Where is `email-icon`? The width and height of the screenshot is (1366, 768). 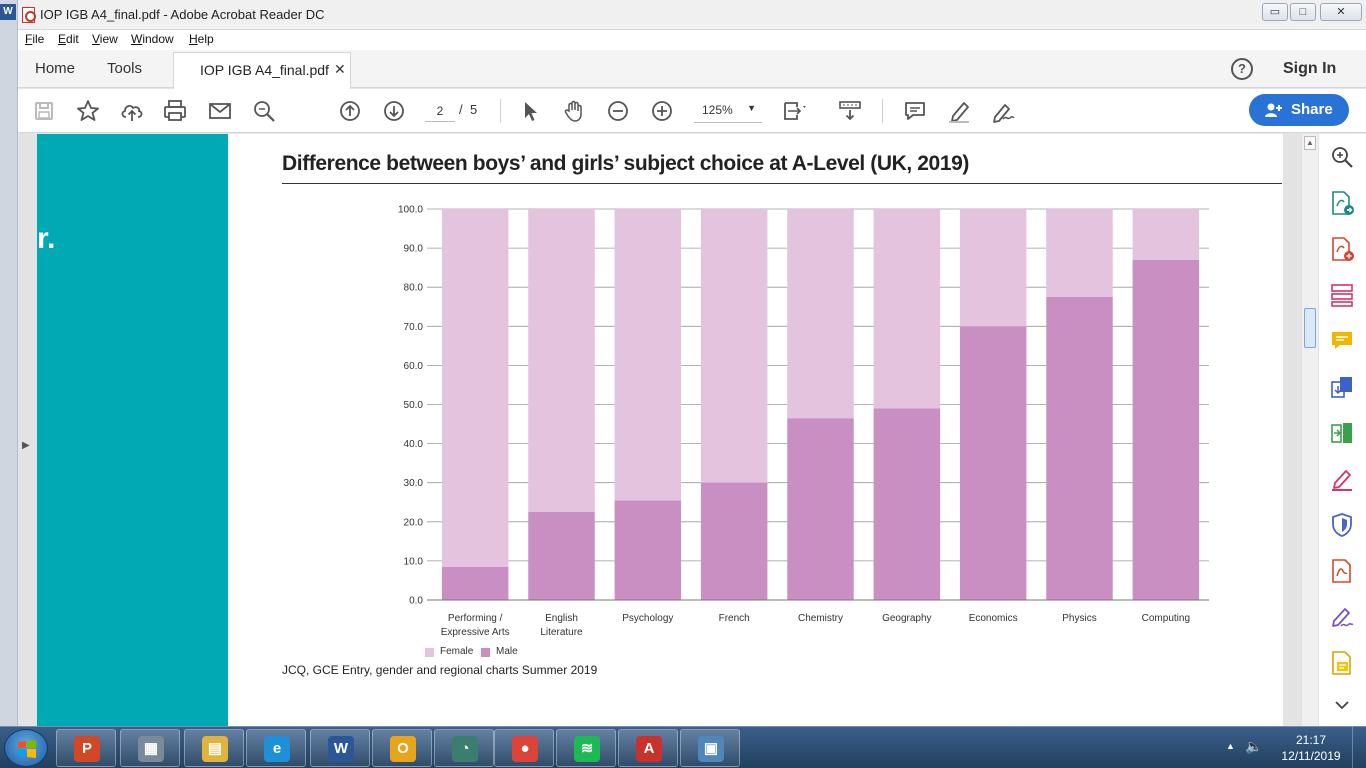
email-icon is located at coordinates (220, 111).